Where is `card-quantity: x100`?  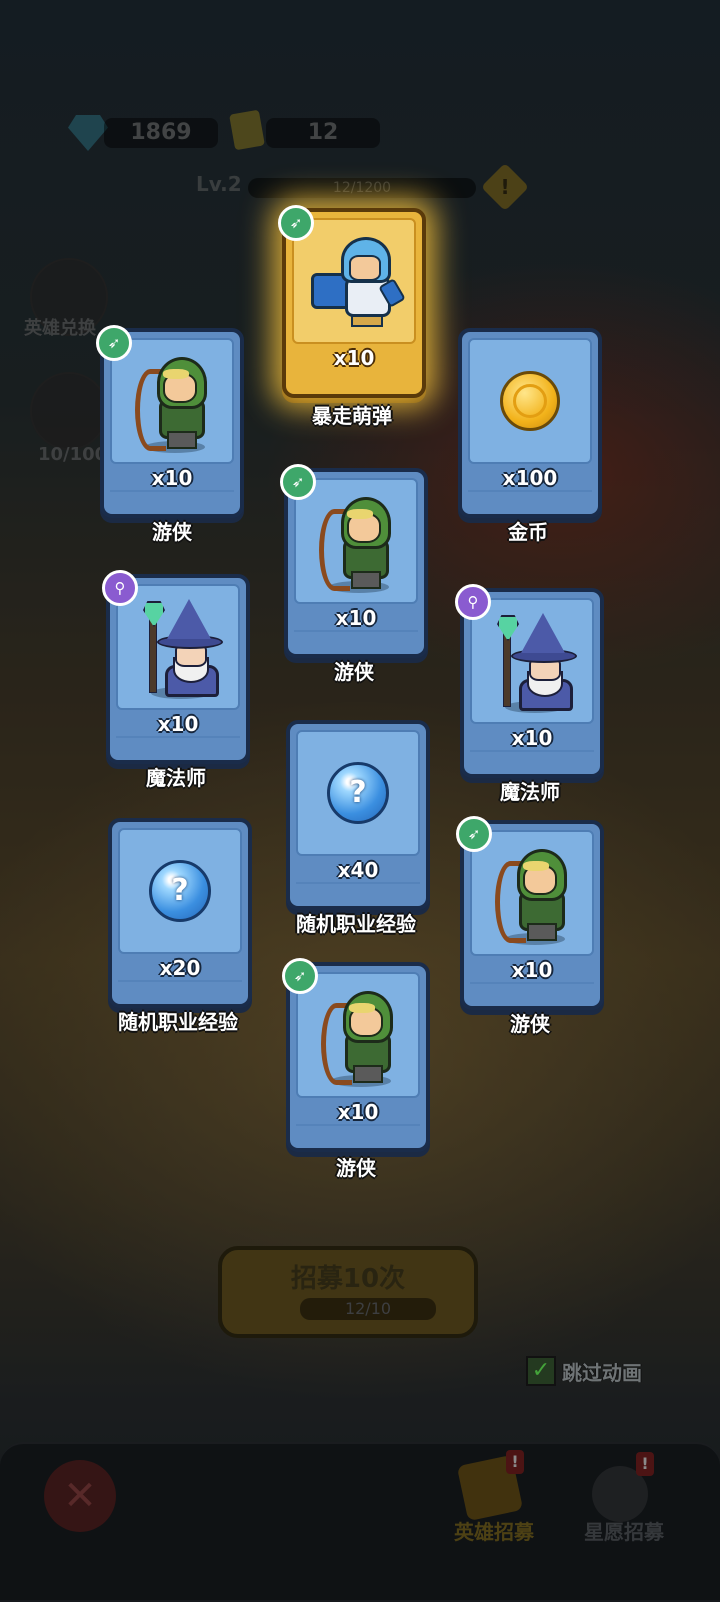 card-quantity: x100 is located at coordinates (530, 478).